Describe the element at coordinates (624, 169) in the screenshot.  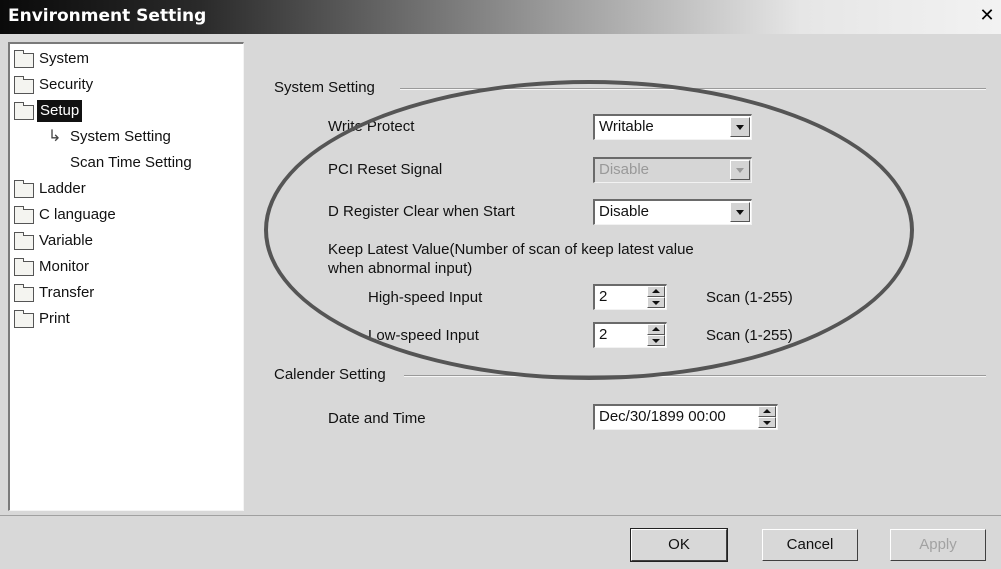
I see `pci-reset-signal-value: Disable` at that location.